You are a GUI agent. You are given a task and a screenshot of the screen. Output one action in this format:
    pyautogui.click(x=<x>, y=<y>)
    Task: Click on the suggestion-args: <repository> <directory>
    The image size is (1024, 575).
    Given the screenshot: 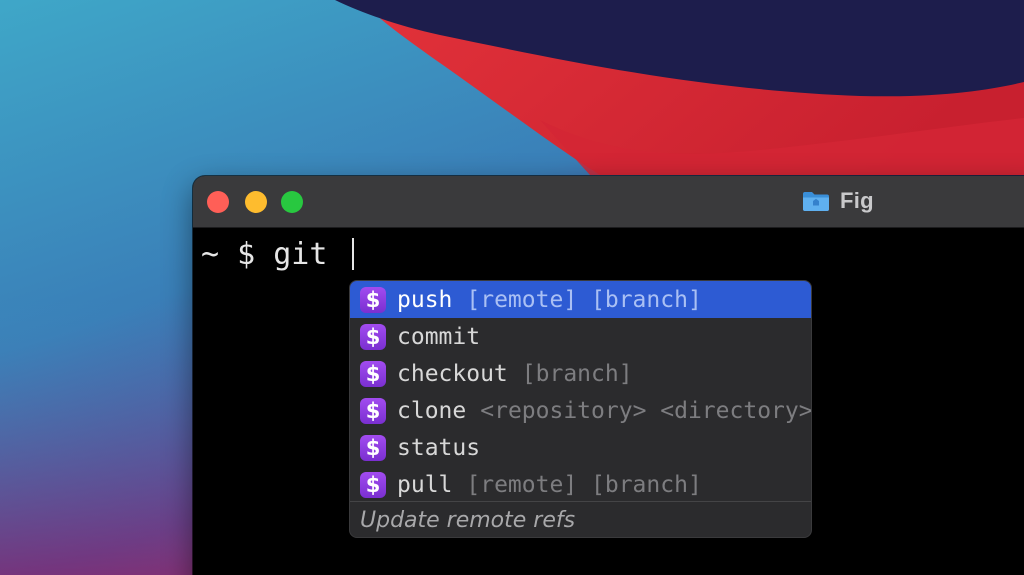 What is the action you would take?
    pyautogui.click(x=645, y=410)
    